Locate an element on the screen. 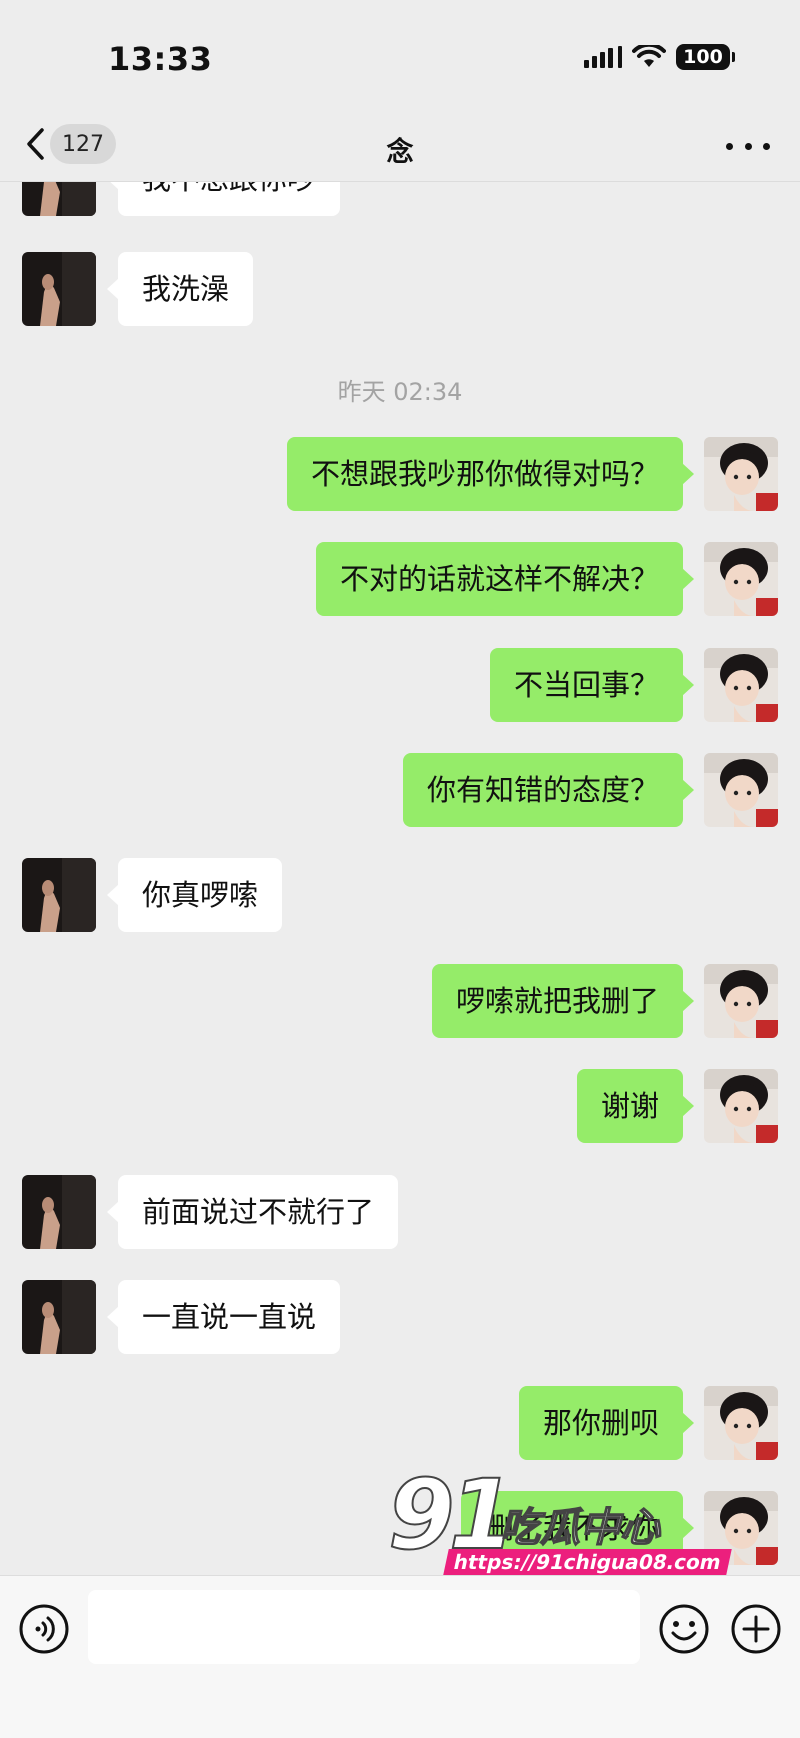 Image resolution: width=800 pixels, height=1738 pixels. sent-message-bubble: 你有知错的态度？ is located at coordinates (548, 790).